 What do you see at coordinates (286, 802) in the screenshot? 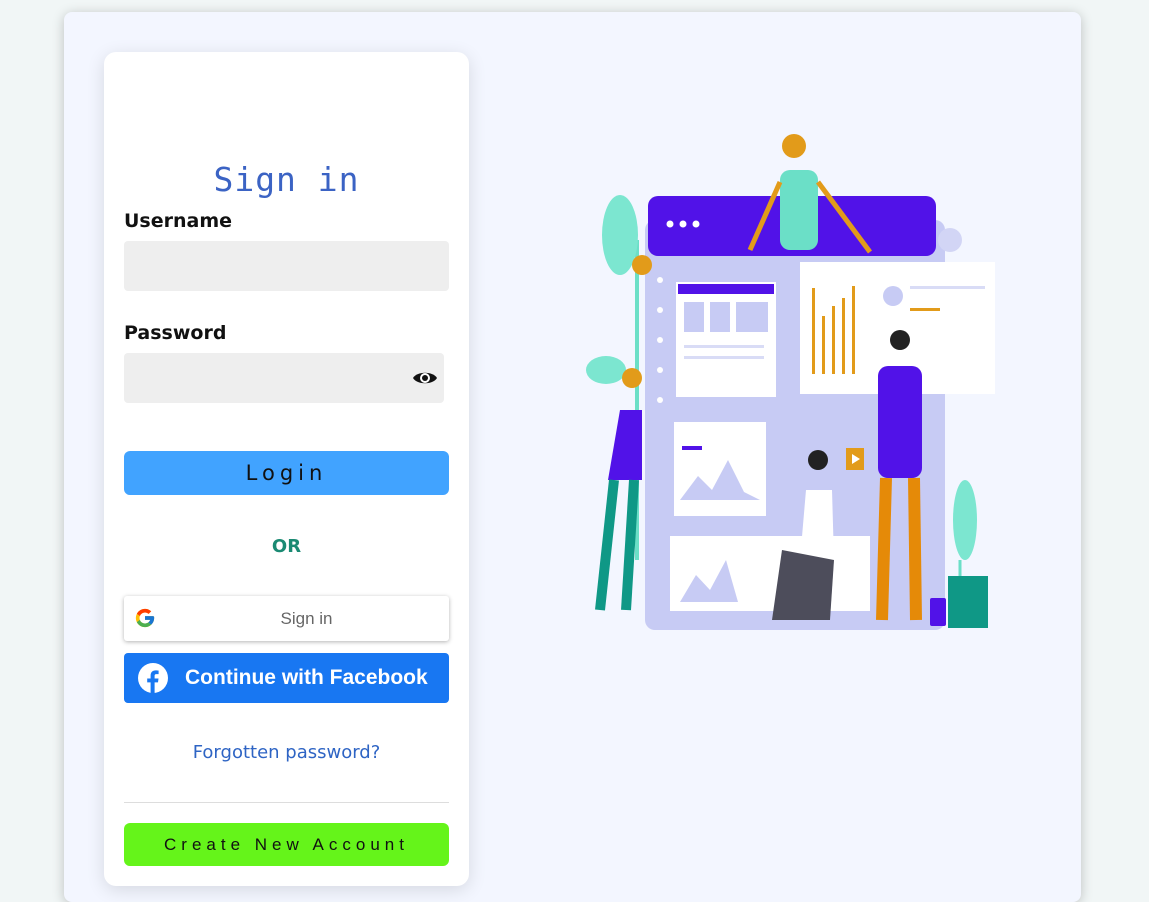
I see `divider` at bounding box center [286, 802].